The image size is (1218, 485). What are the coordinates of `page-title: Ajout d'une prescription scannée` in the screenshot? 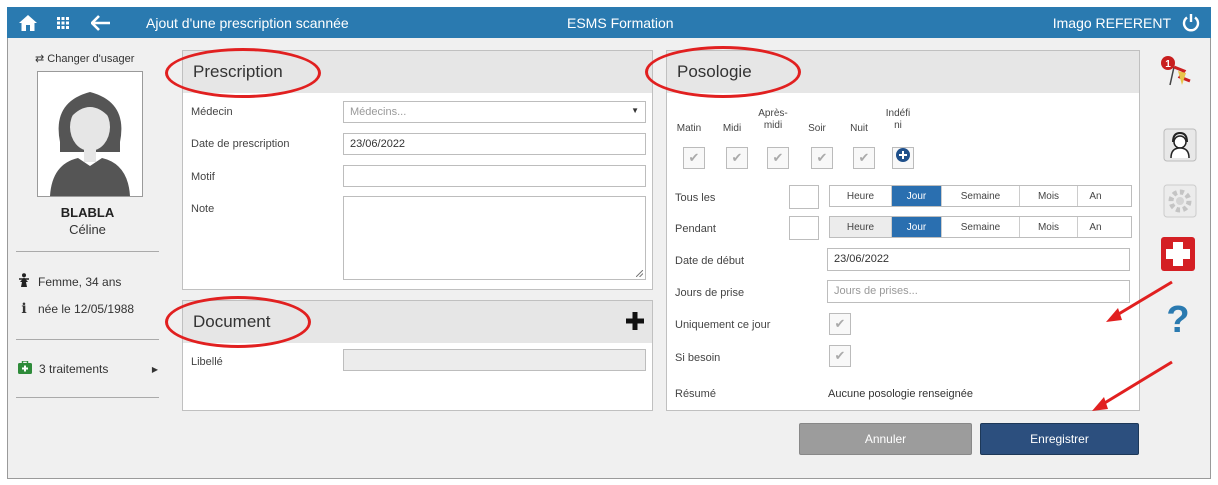 It's located at (247, 23).